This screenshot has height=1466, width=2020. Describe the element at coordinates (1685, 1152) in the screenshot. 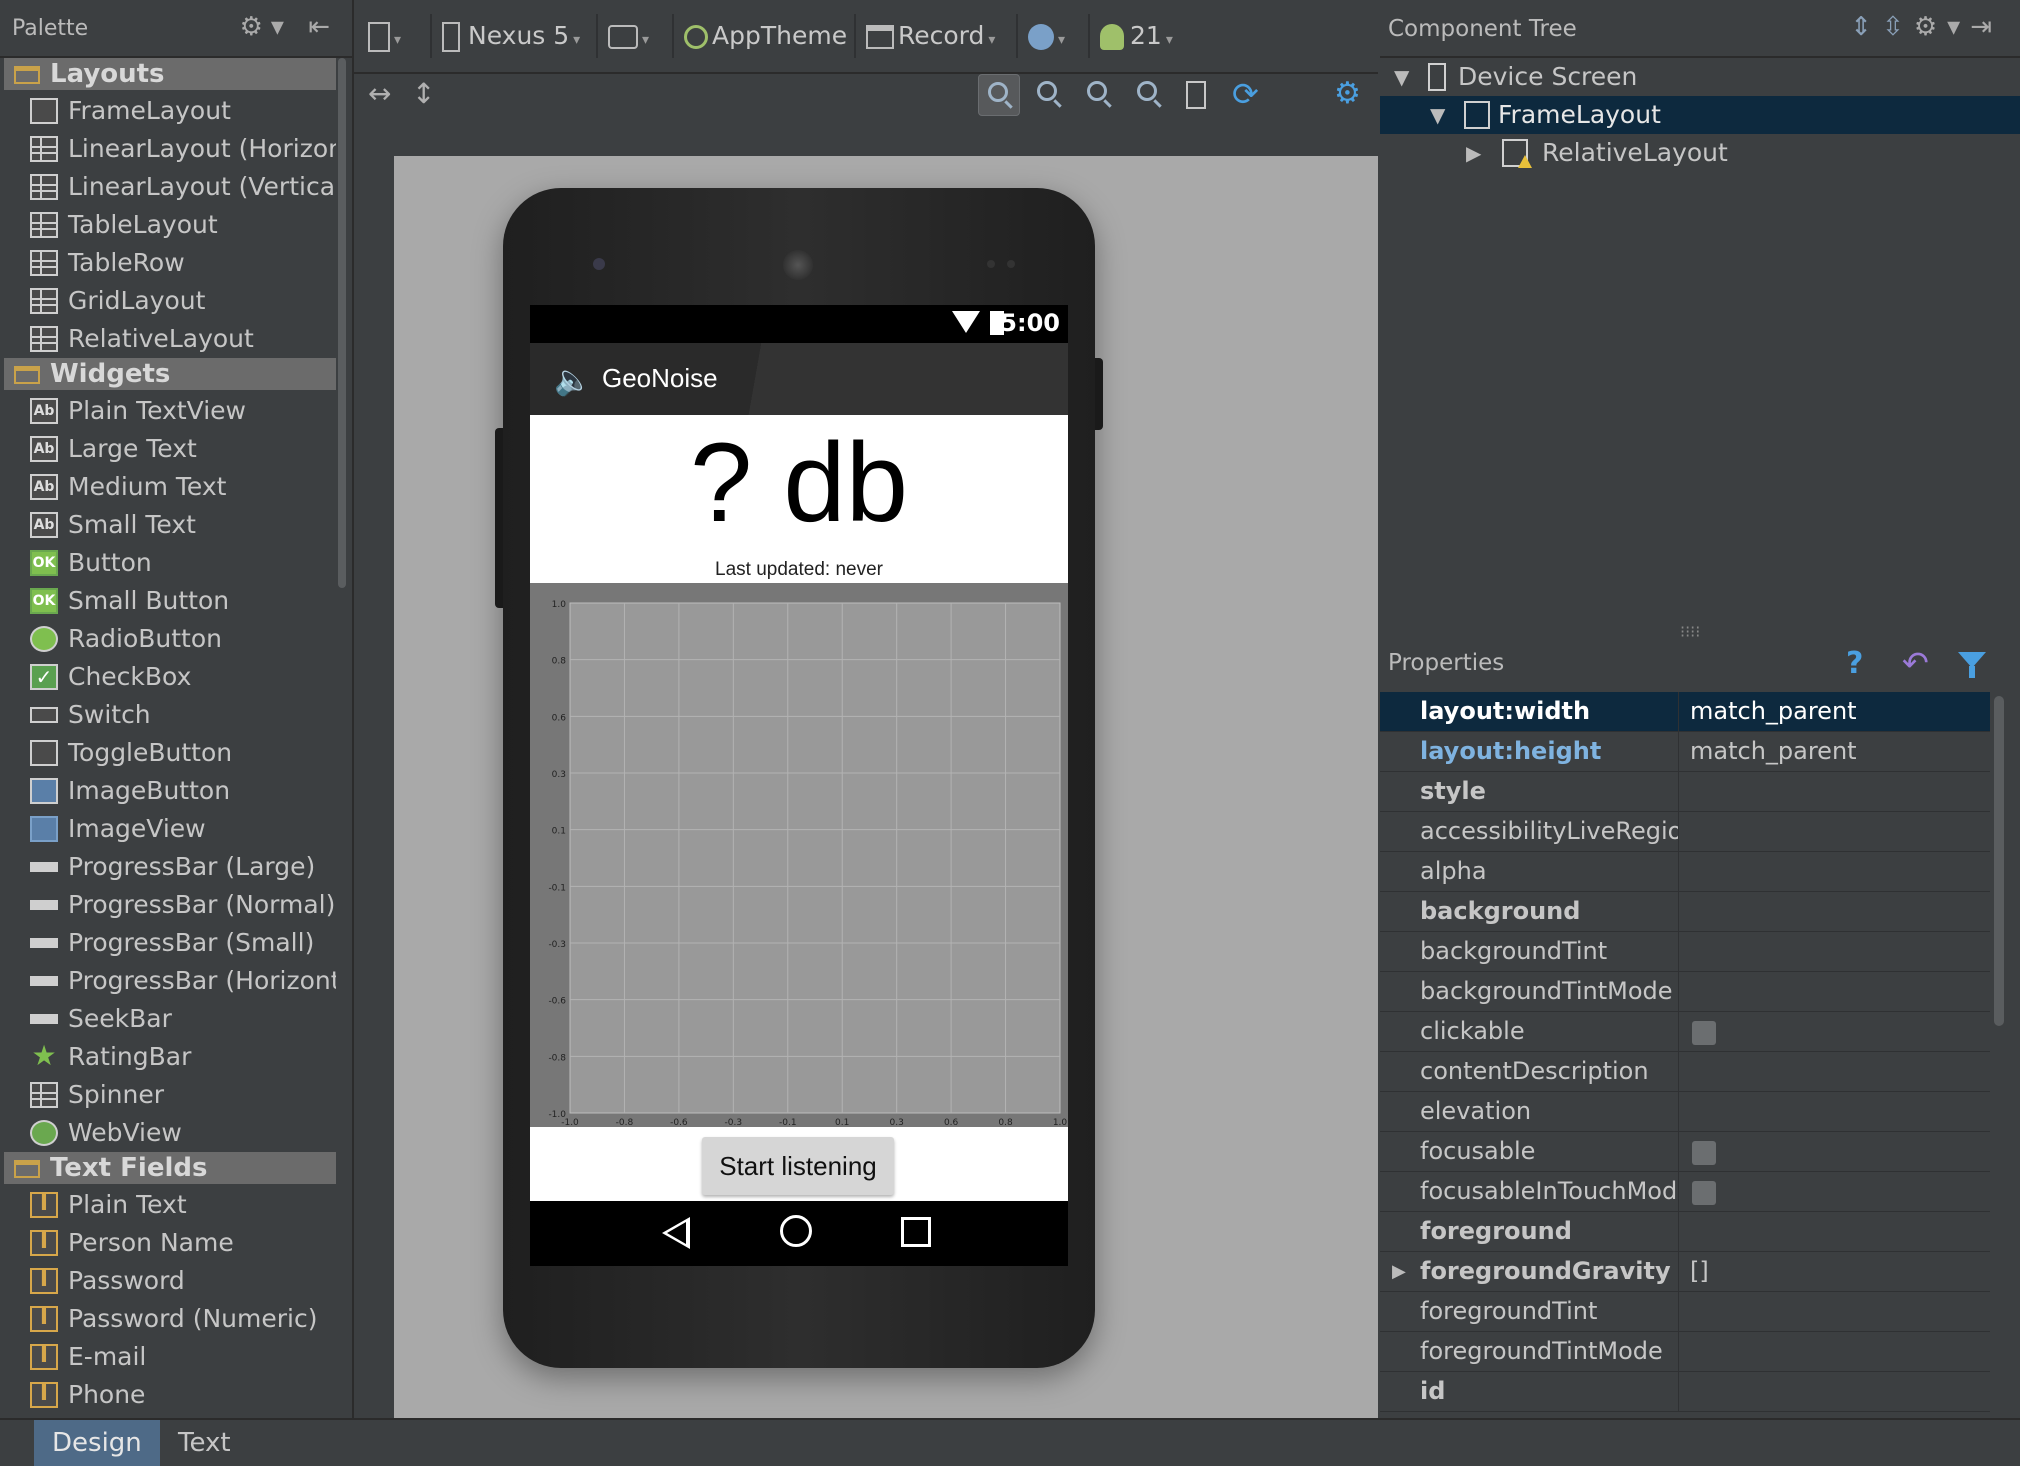

I see `prop-row-focusable: focusable` at that location.